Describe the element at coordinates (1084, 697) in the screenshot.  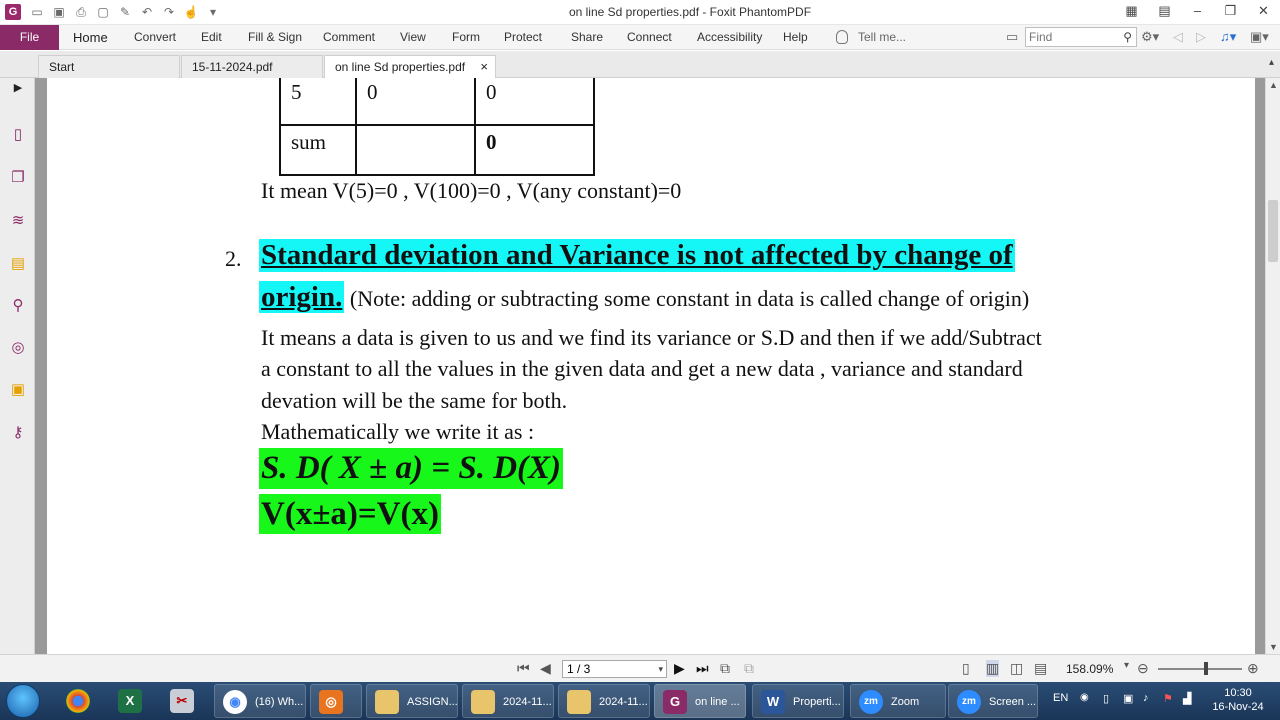
I see `zoom-tray-icon: ◉` at that location.